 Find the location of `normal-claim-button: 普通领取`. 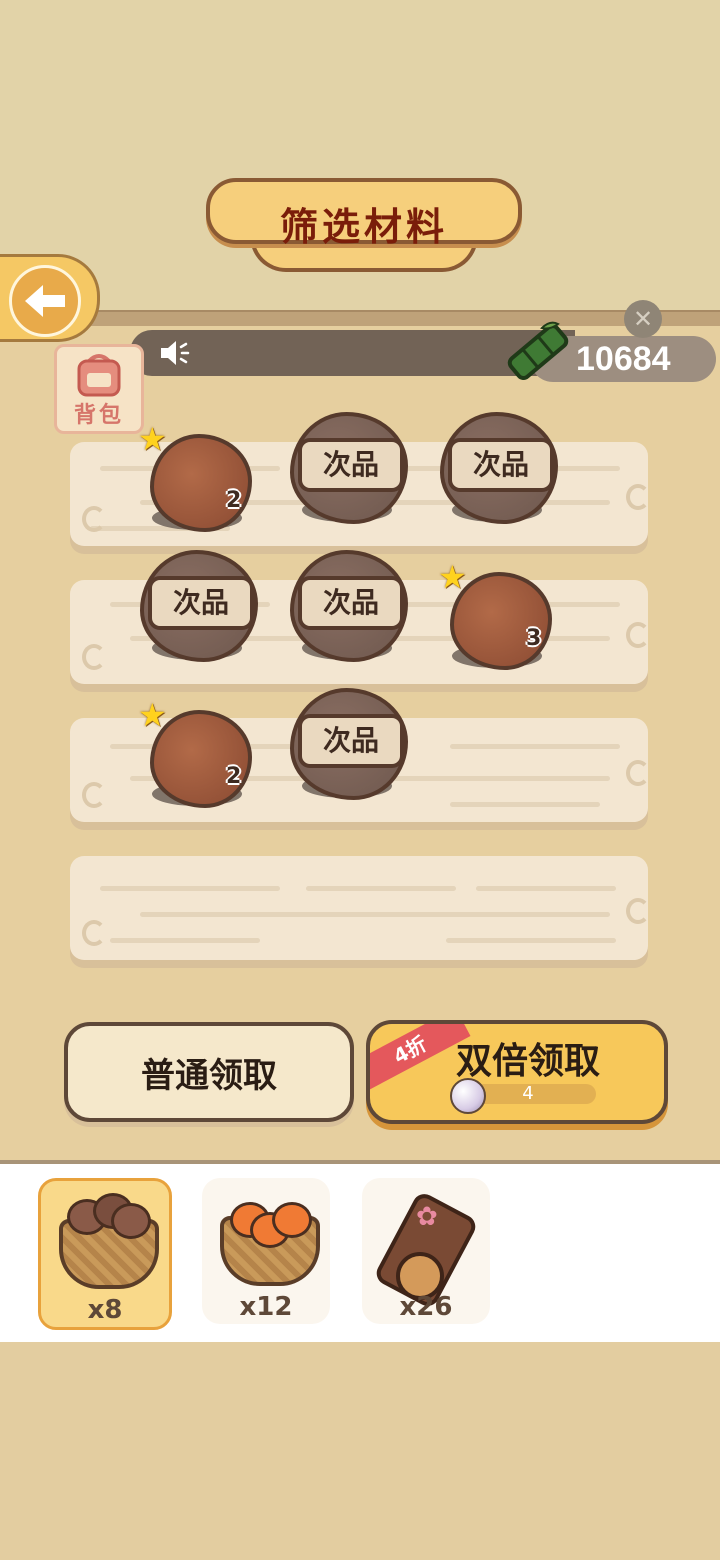

normal-claim-button: 普通领取 is located at coordinates (209, 1072).